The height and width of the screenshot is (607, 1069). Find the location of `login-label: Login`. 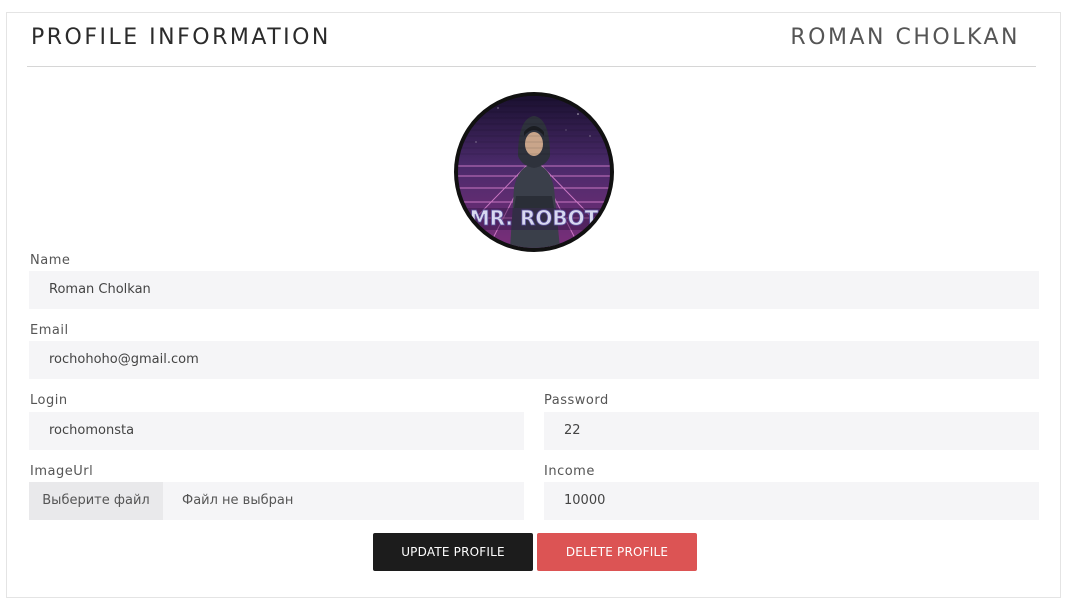

login-label: Login is located at coordinates (49, 400).